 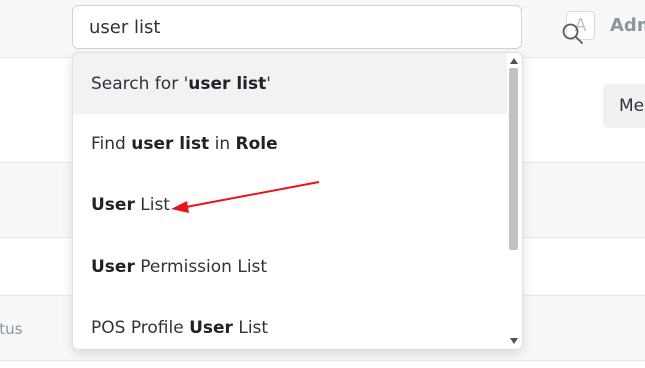 I want to click on list-row, so click(x=322, y=364).